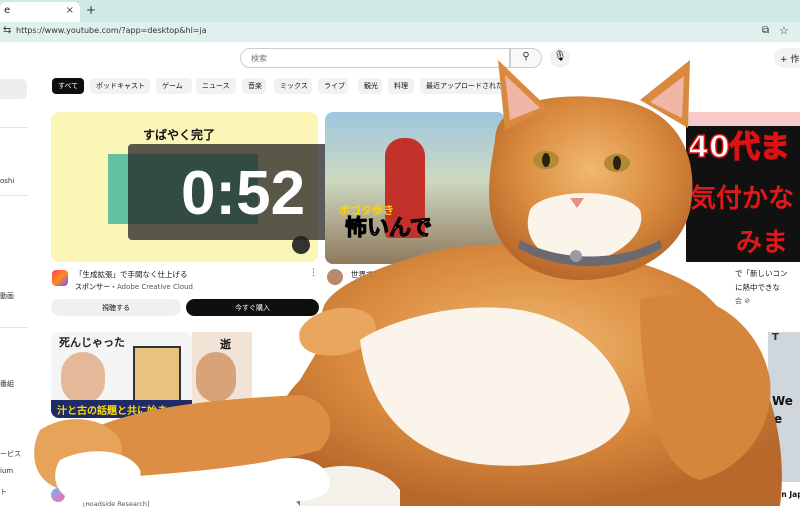 Image resolution: width=800 pixels, height=508 pixels. What do you see at coordinates (243, 192) in the screenshot?
I see `timer-overlay: 0:52` at bounding box center [243, 192].